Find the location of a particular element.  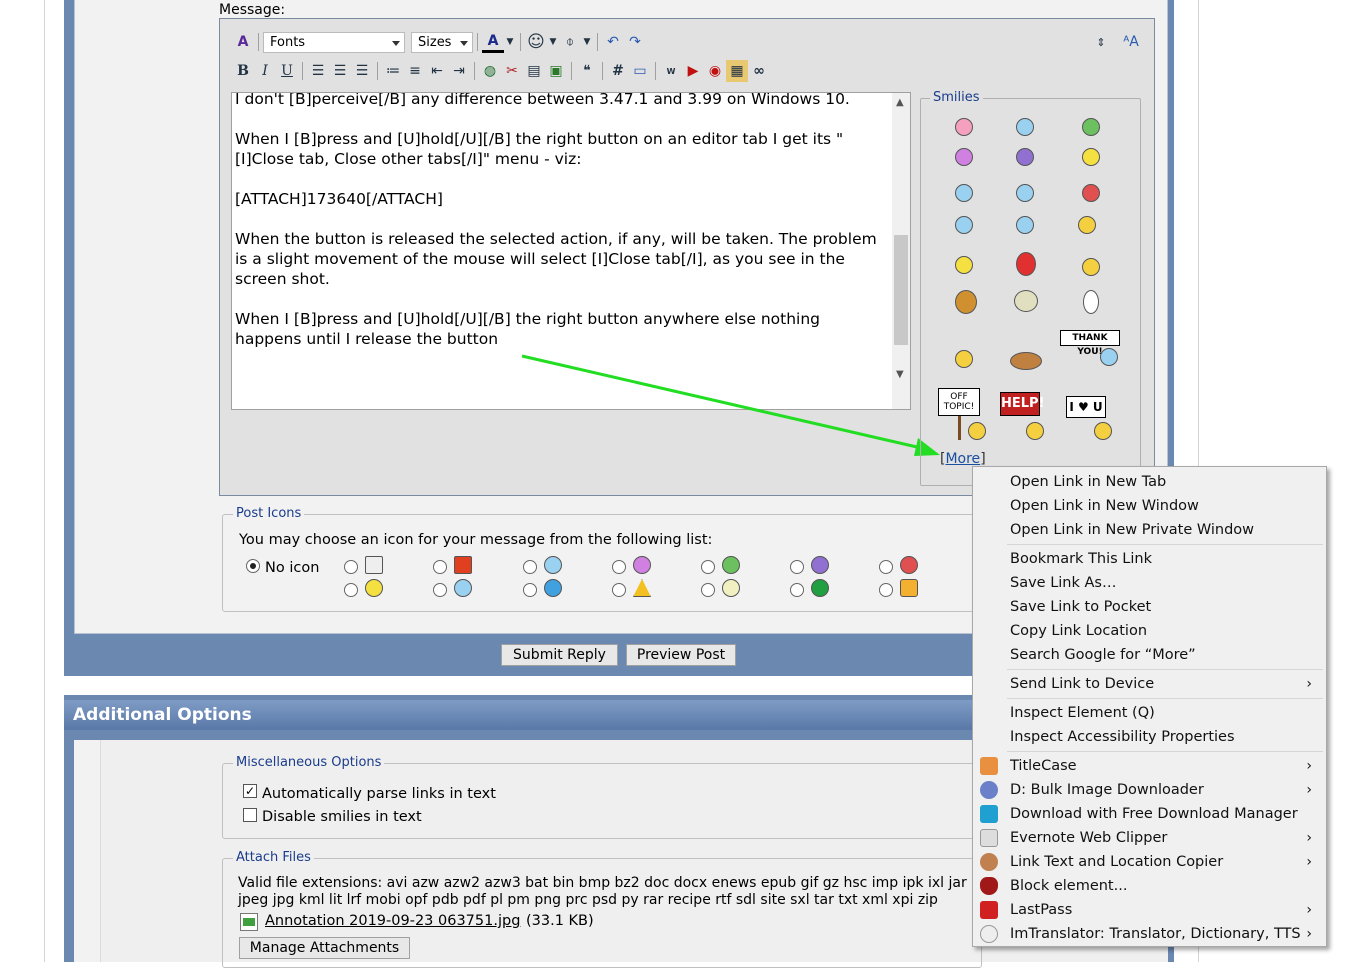

post-icon-mad is located at coordinates (909, 565).